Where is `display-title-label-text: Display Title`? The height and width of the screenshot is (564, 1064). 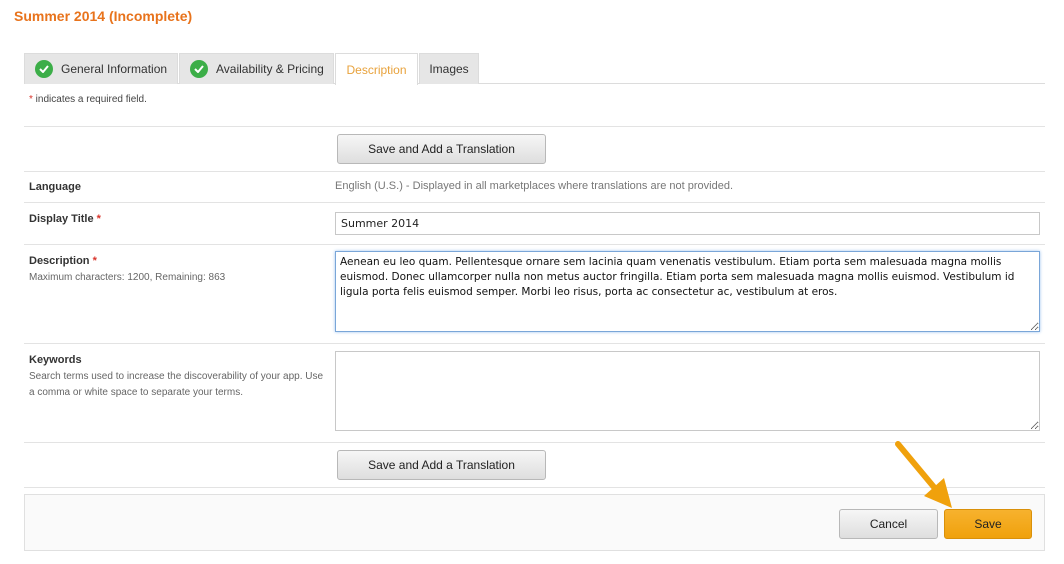 display-title-label-text: Display Title is located at coordinates (61, 219).